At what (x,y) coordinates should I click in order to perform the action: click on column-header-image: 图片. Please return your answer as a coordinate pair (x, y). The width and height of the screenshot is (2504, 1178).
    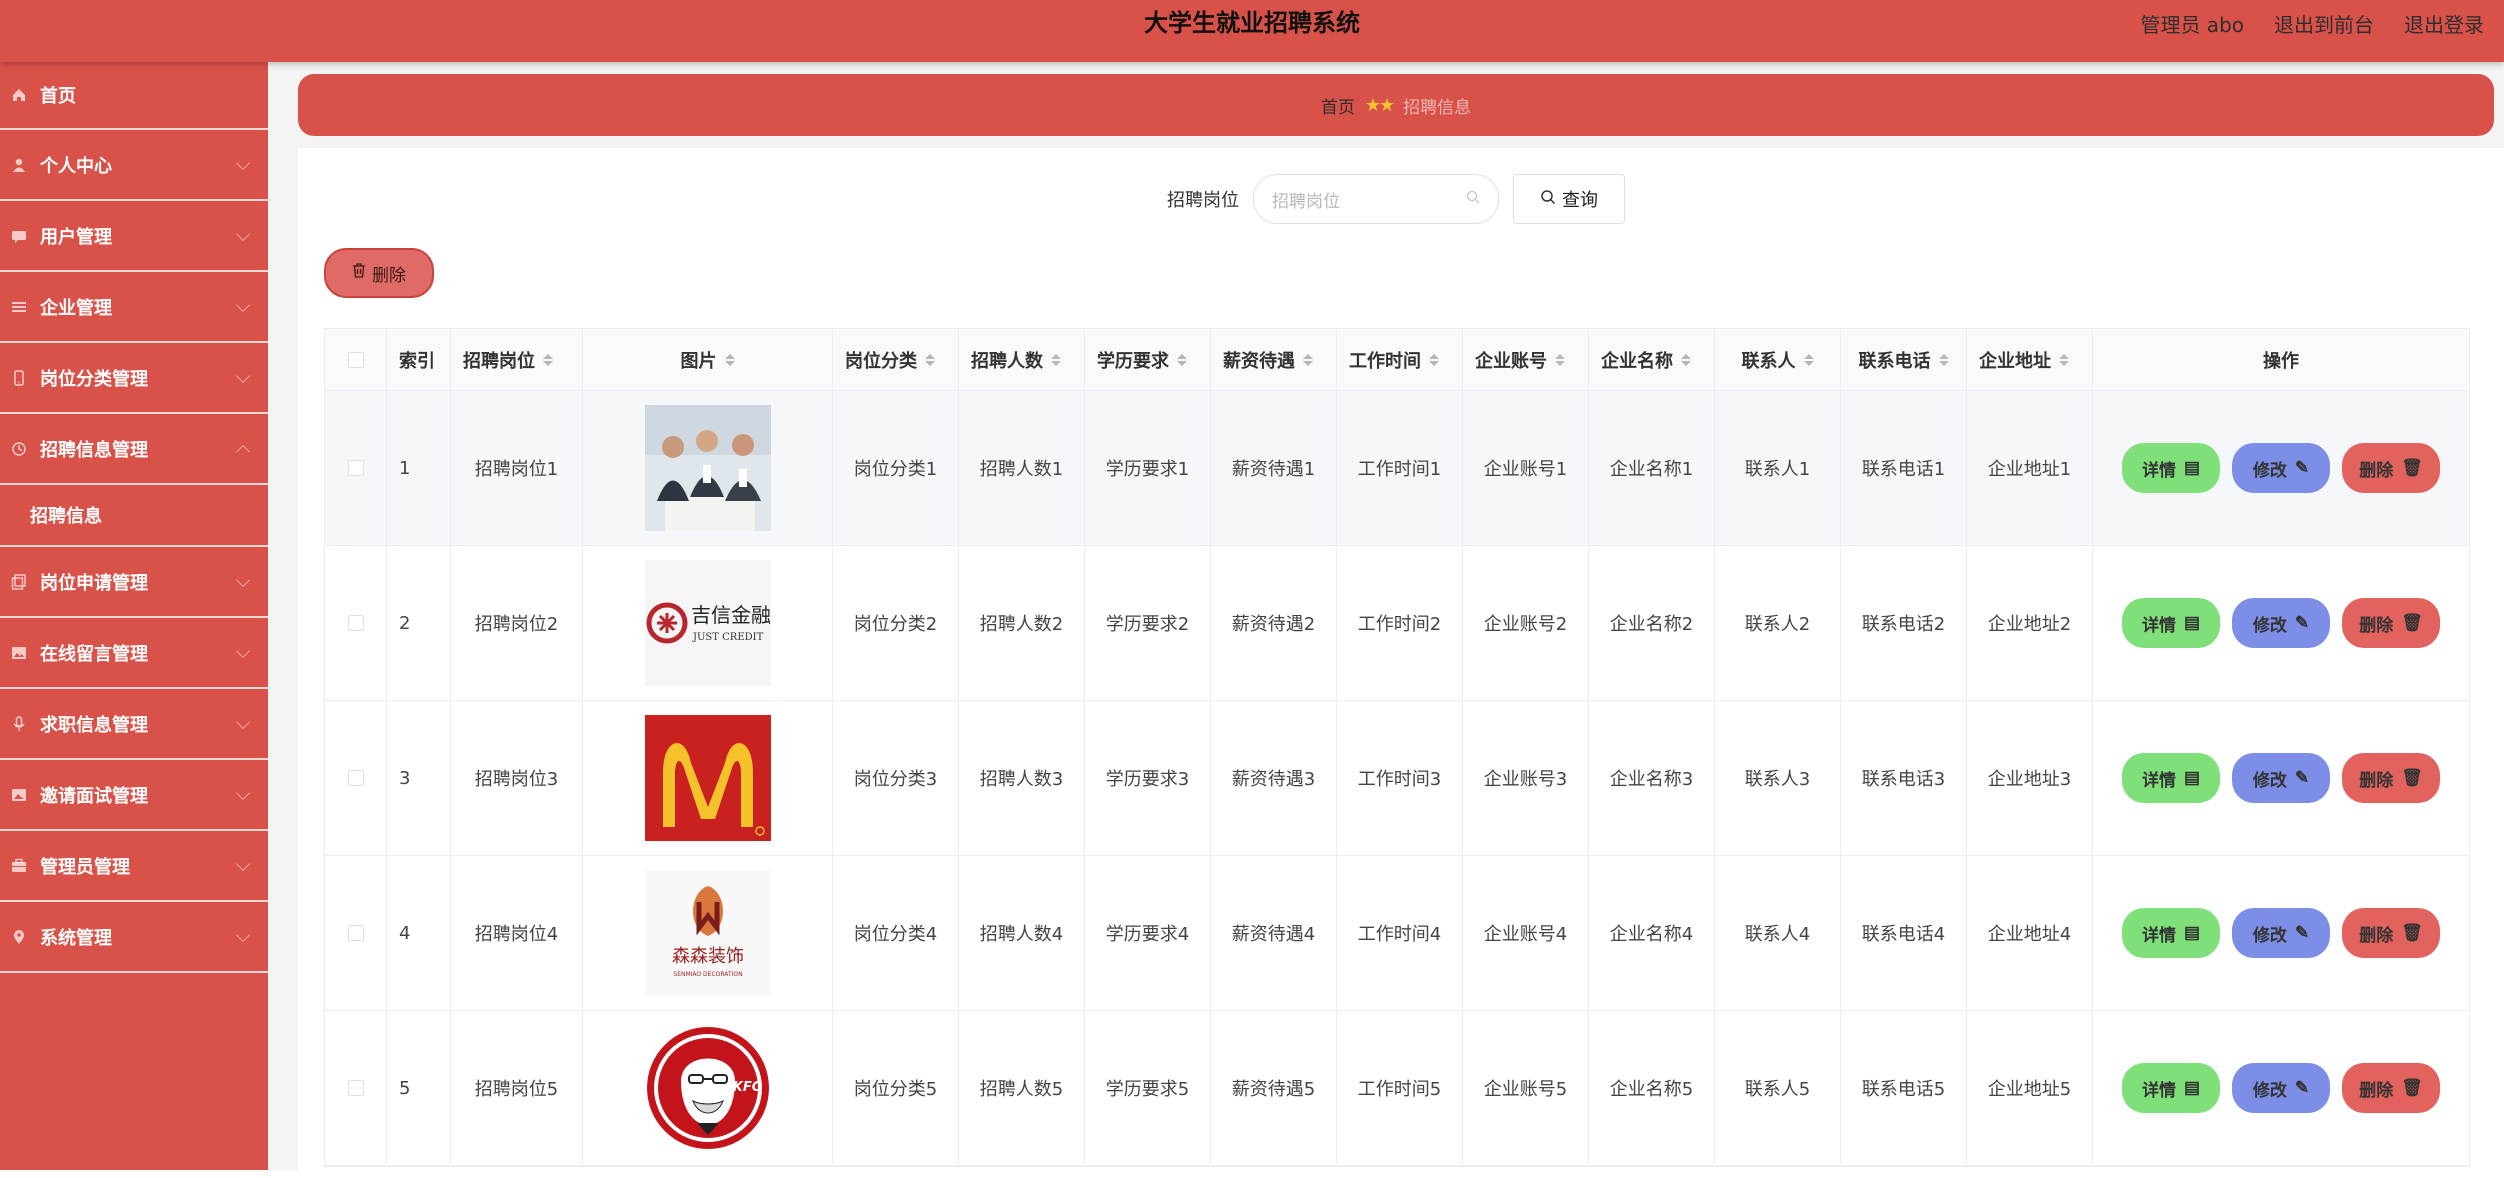
    Looking at the image, I should click on (708, 359).